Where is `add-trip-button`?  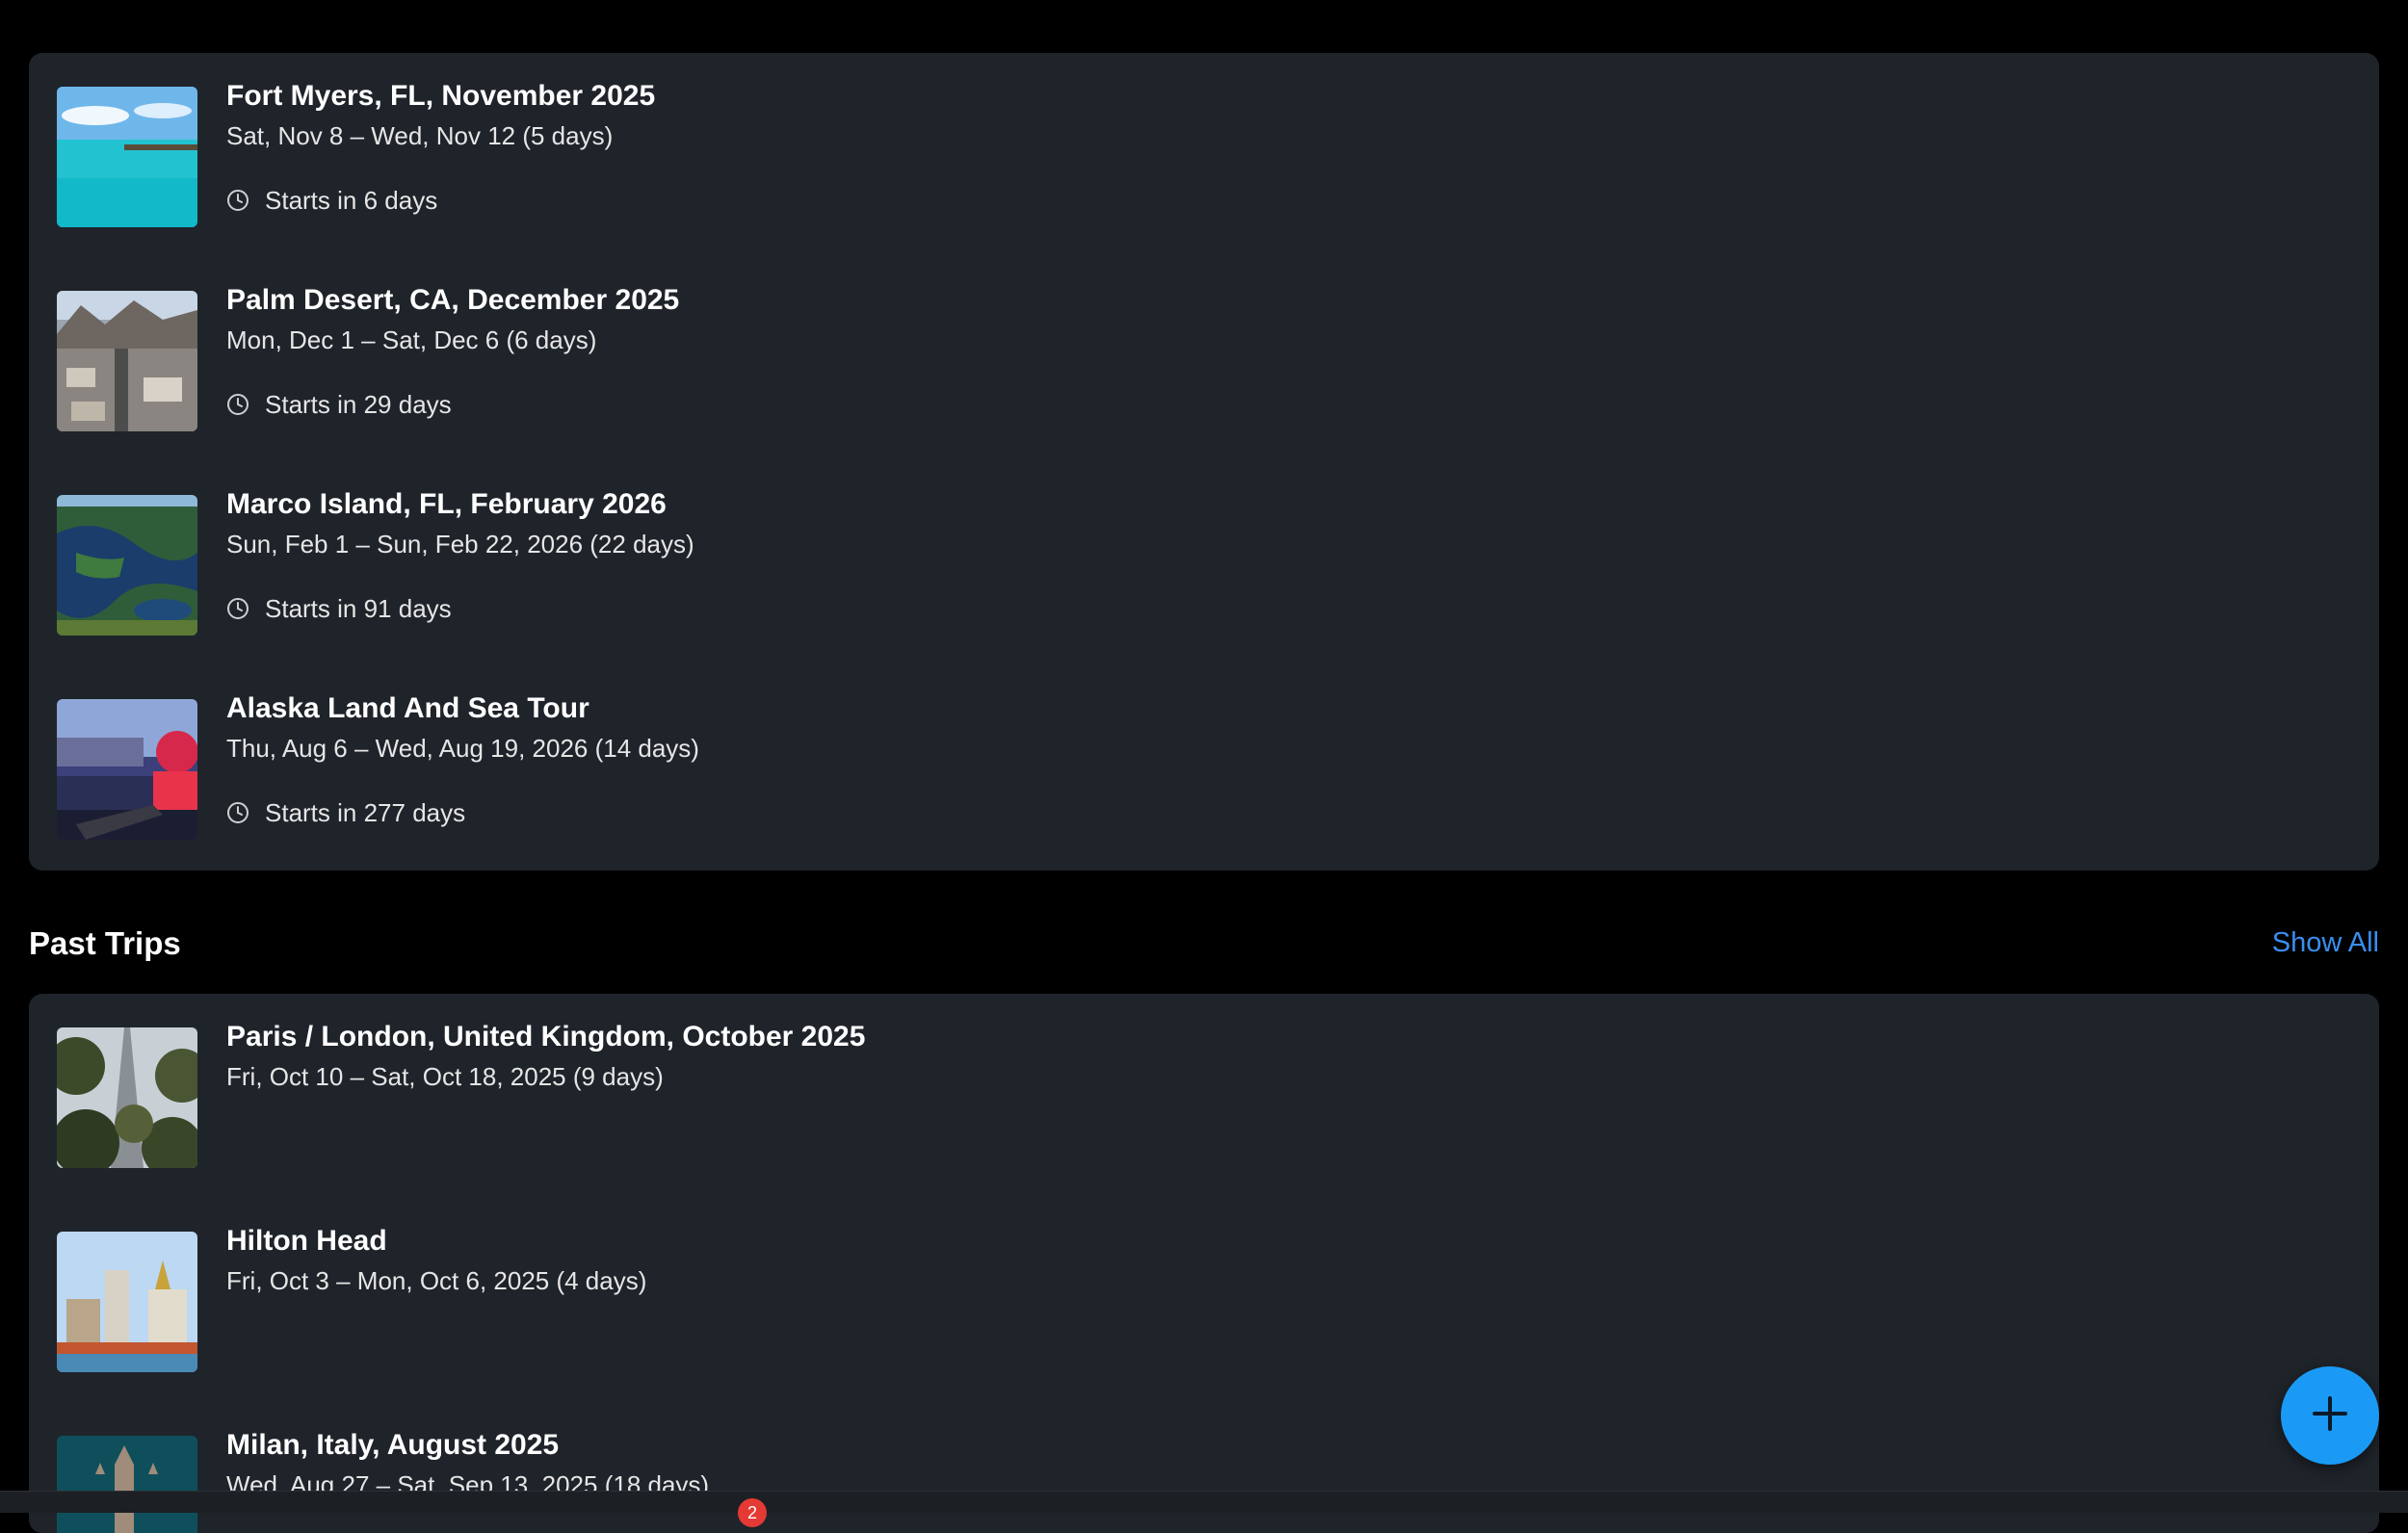 add-trip-button is located at coordinates (2330, 1415).